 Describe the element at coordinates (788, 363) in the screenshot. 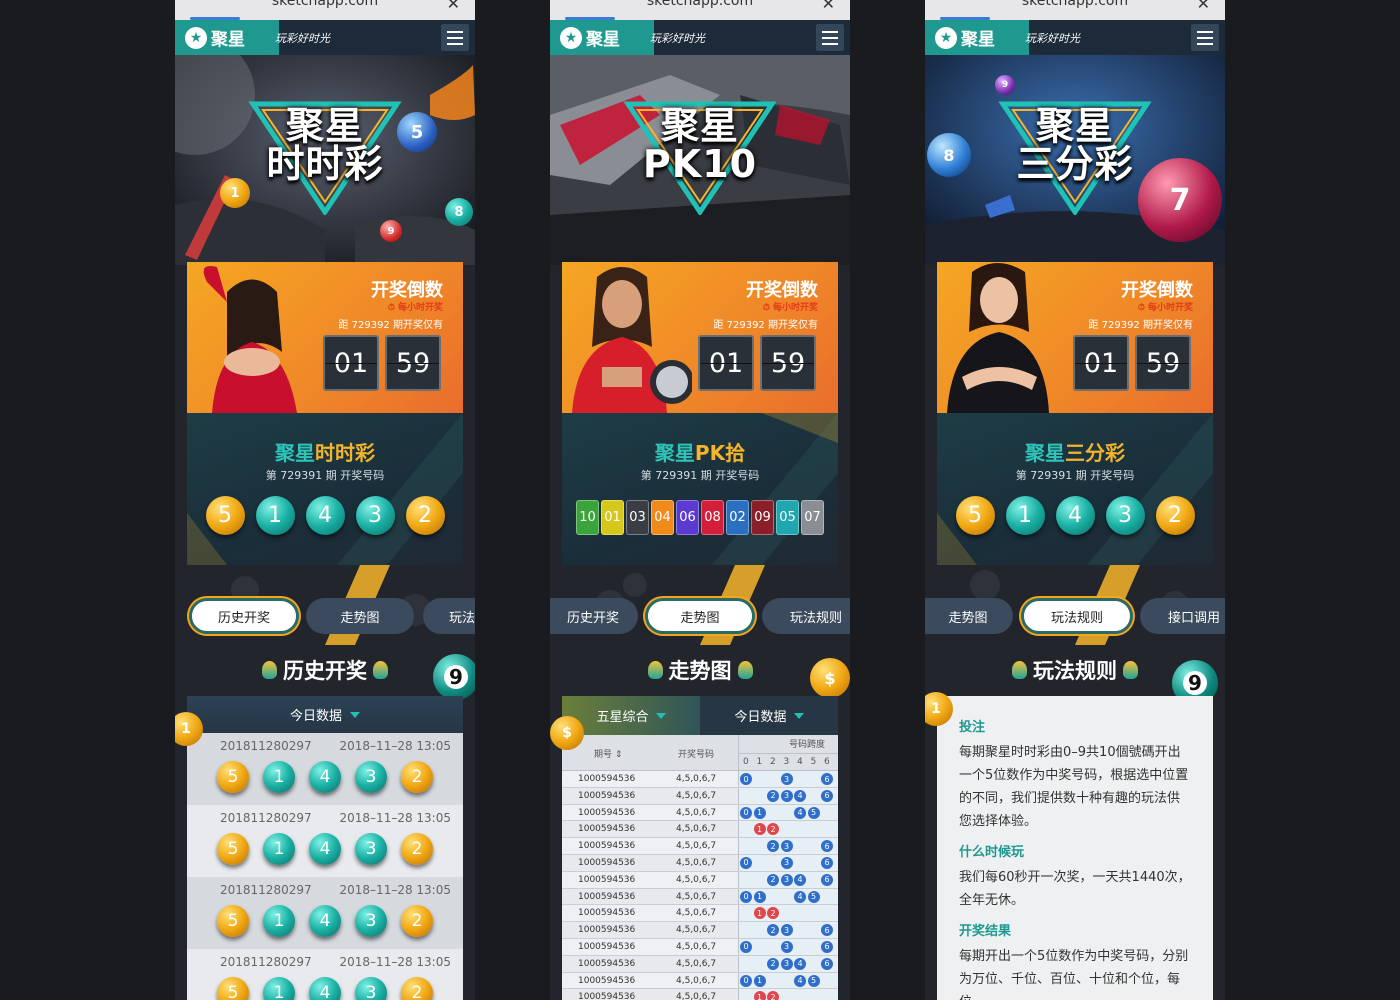

I see `countdown-seconds: 59` at that location.